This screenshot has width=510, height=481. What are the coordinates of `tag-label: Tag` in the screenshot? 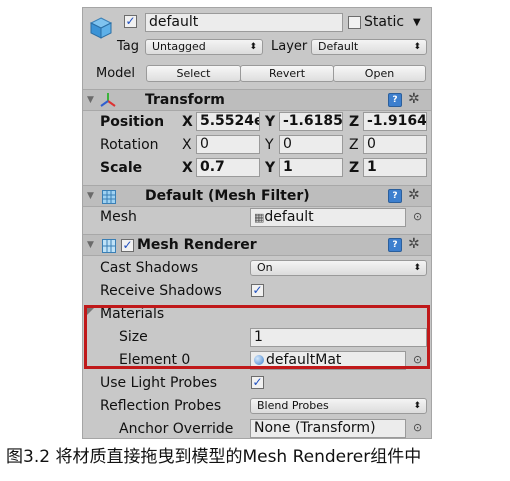 It's located at (128, 46).